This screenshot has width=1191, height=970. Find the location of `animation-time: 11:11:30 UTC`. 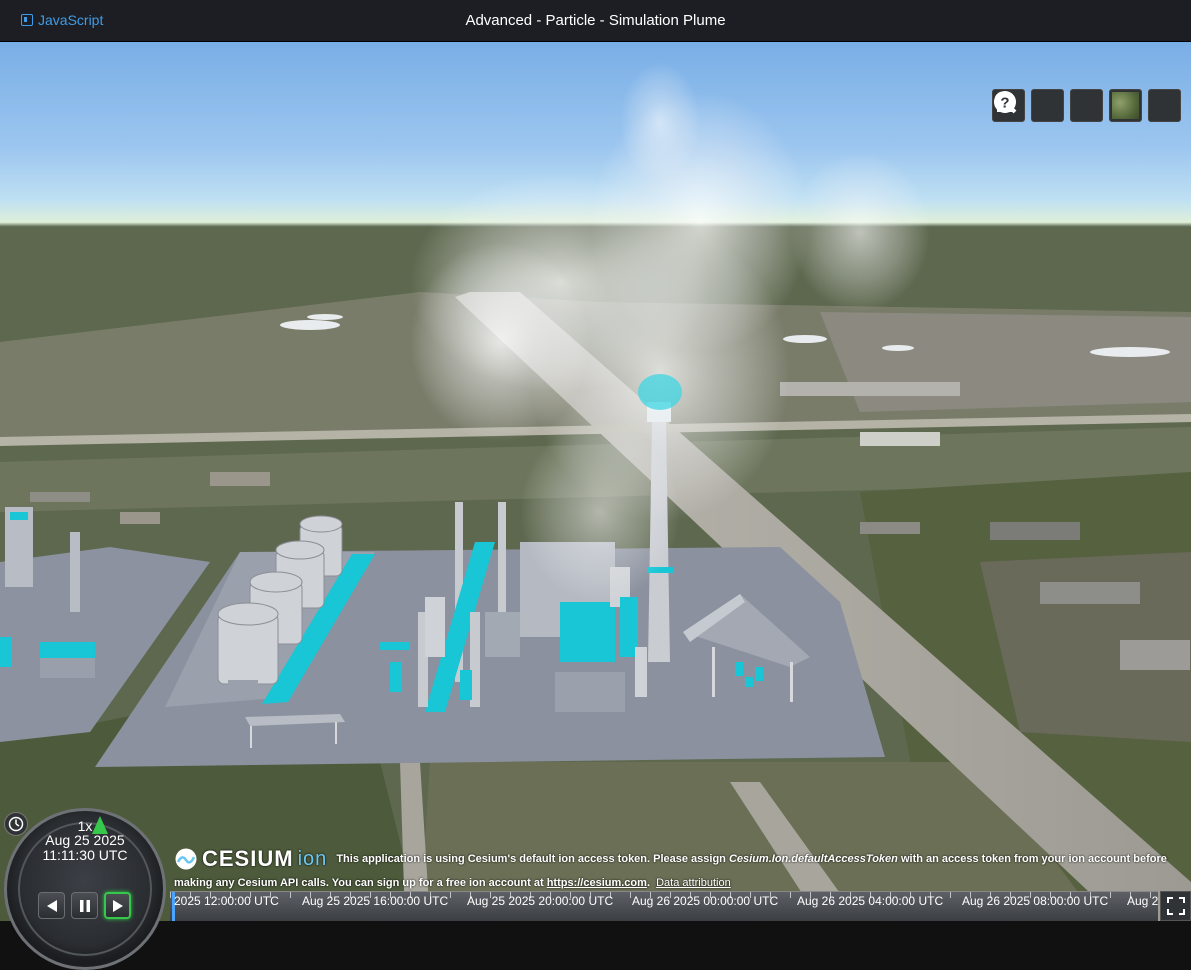

animation-time: 11:11:30 UTC is located at coordinates (85, 855).